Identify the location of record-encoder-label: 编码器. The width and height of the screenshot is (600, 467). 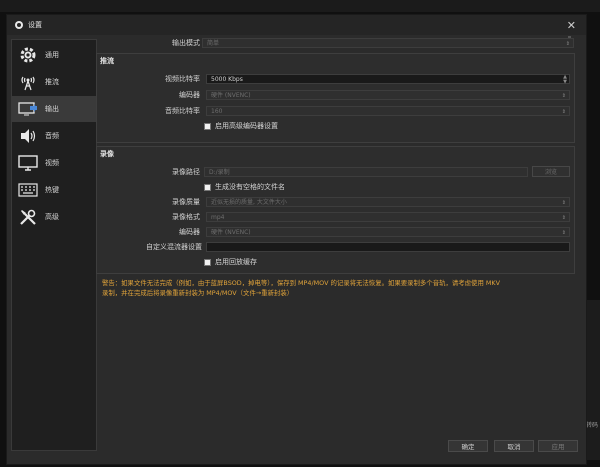
(189, 232).